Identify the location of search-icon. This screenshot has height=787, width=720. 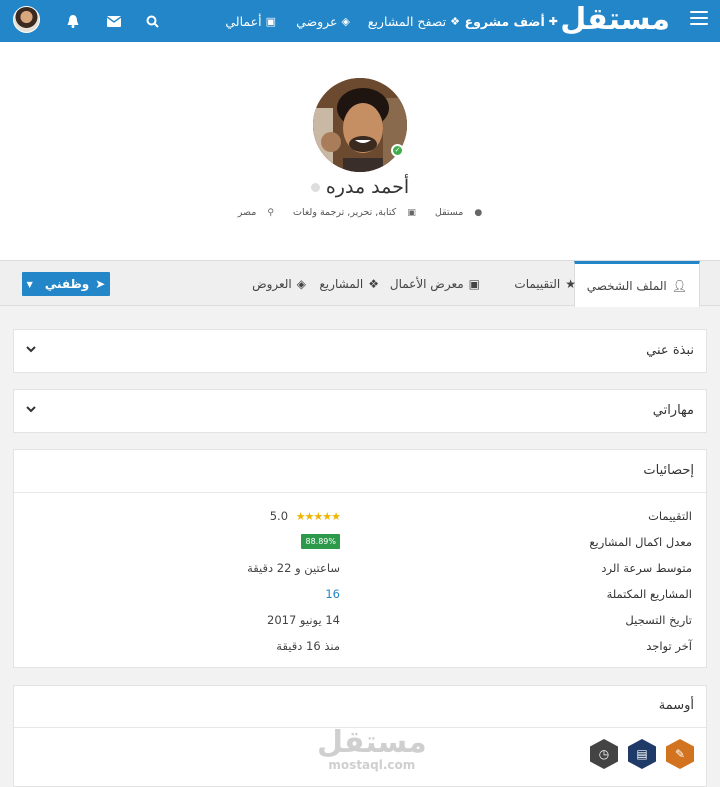
(152, 21).